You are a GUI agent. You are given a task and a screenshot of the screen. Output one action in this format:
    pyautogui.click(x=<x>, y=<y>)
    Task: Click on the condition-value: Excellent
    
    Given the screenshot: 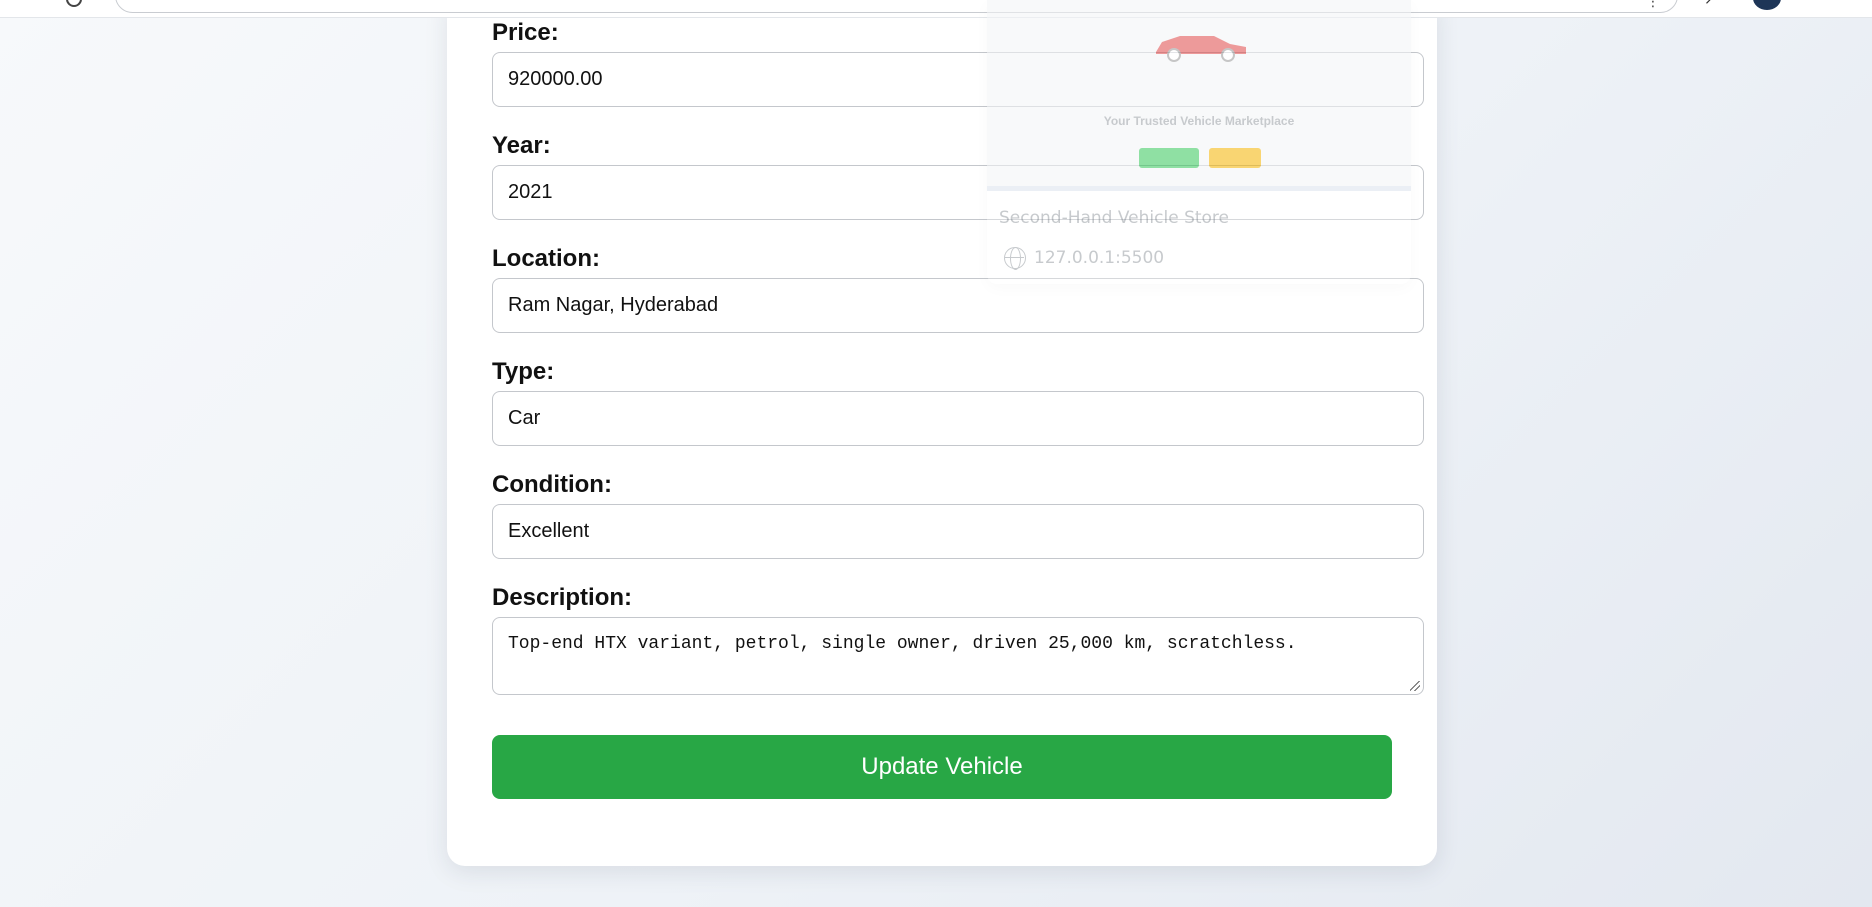 What is the action you would take?
    pyautogui.click(x=549, y=531)
    